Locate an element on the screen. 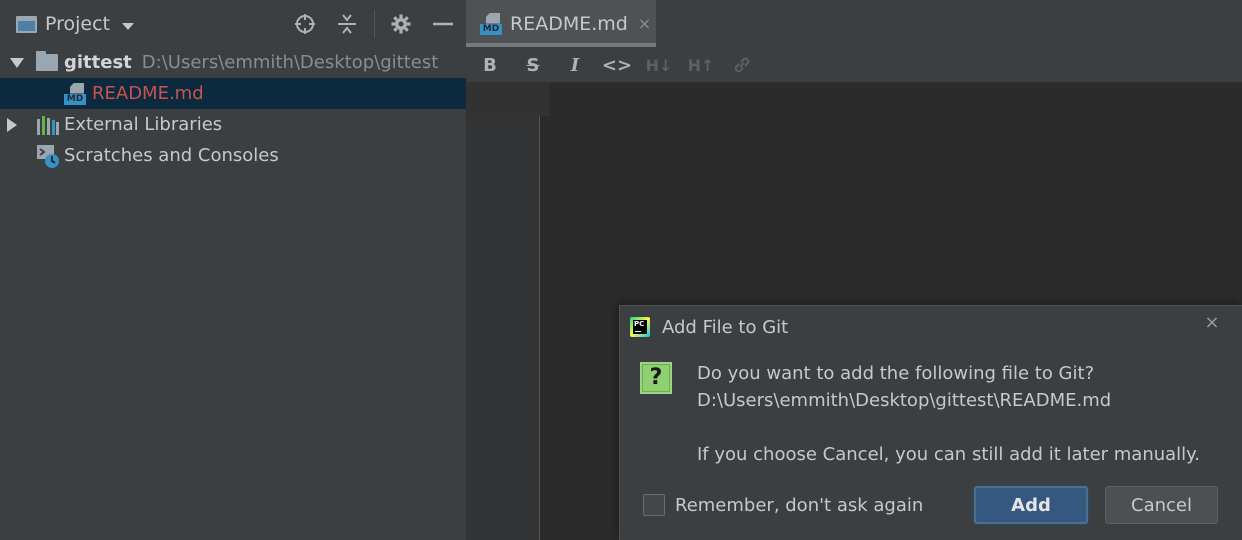 The width and height of the screenshot is (1242, 540). add-button: Add is located at coordinates (1031, 505).